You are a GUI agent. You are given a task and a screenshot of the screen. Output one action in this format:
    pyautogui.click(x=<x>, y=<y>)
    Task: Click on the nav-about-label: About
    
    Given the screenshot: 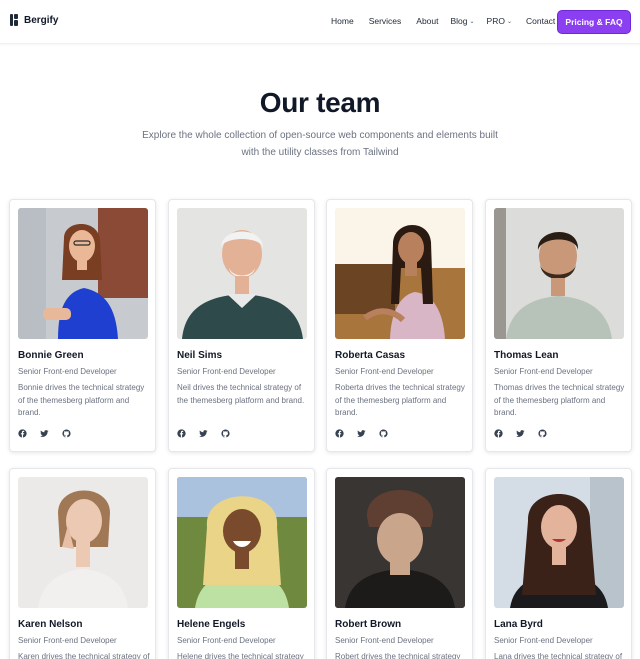 What is the action you would take?
    pyautogui.click(x=427, y=21)
    